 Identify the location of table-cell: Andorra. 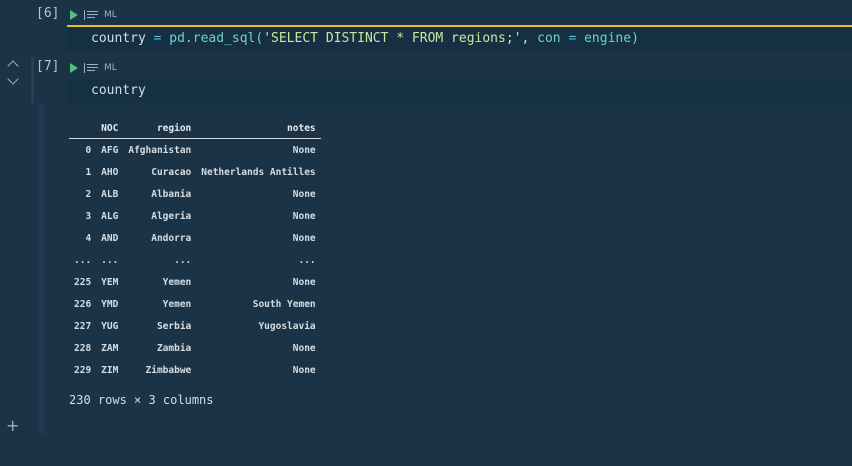
(171, 238).